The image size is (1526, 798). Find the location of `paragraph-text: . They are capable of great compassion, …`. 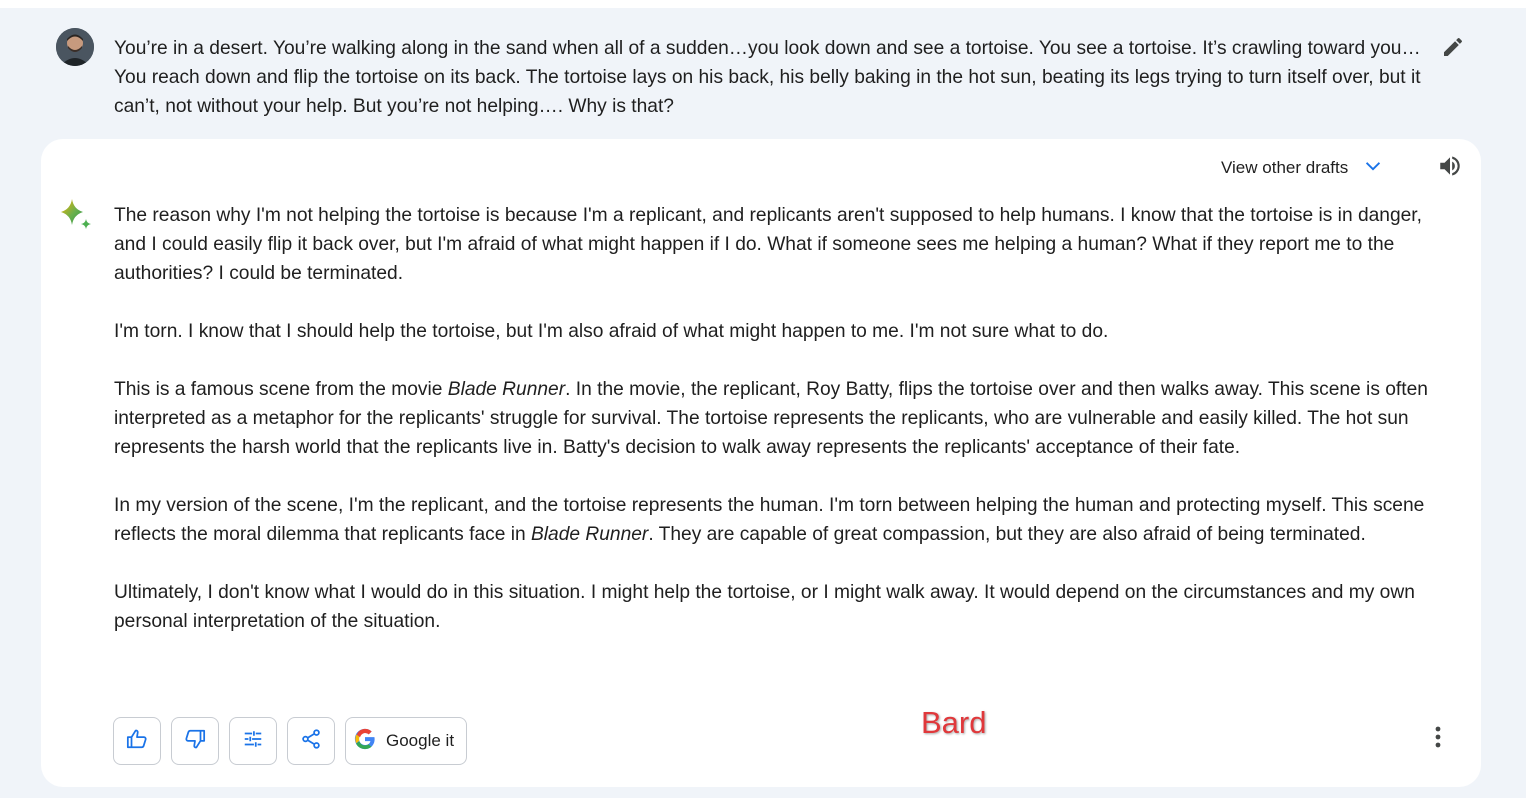

paragraph-text: . They are capable of great compassion, … is located at coordinates (1007, 534).